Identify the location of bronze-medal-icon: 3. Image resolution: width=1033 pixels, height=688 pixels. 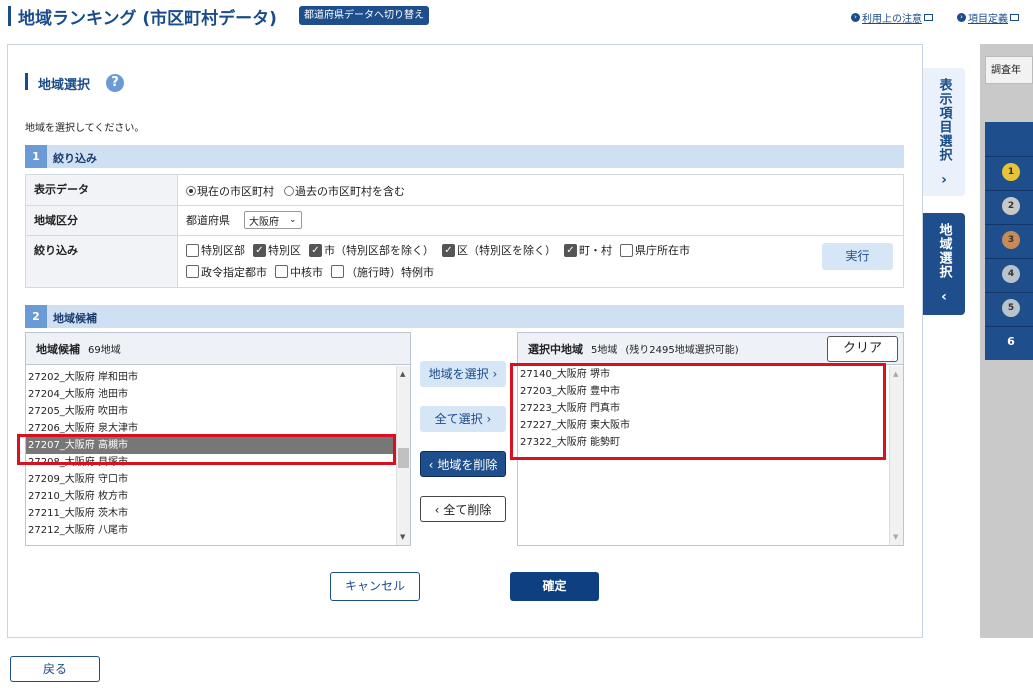
(1011, 240).